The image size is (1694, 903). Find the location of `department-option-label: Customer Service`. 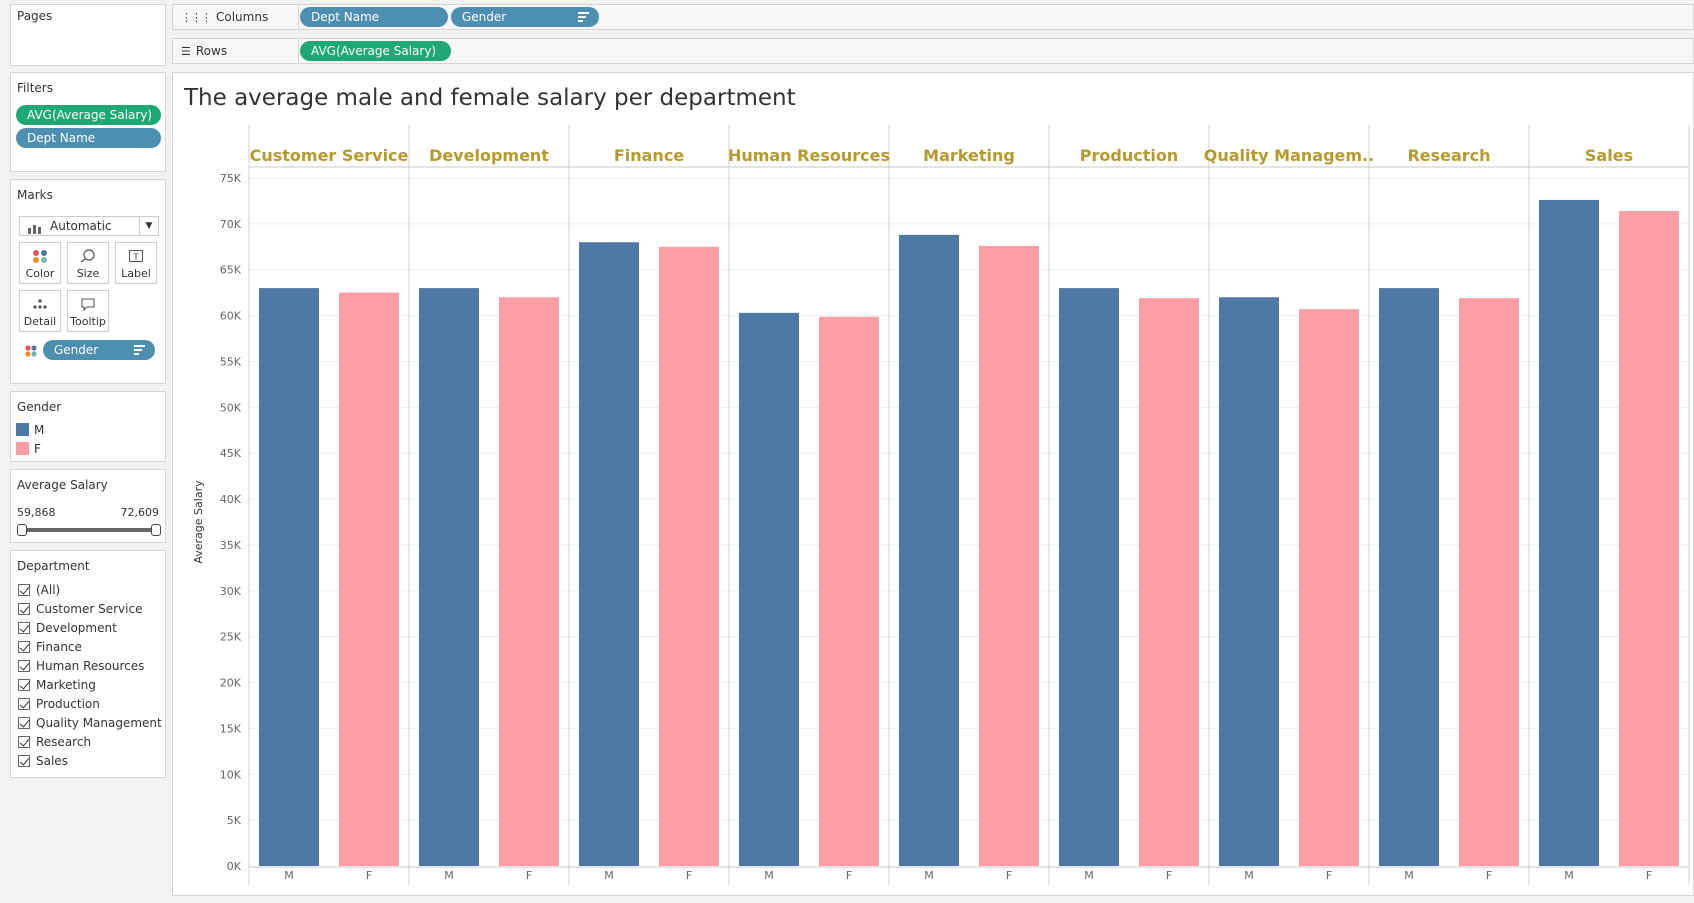

department-option-label: Customer Service is located at coordinates (89, 609).